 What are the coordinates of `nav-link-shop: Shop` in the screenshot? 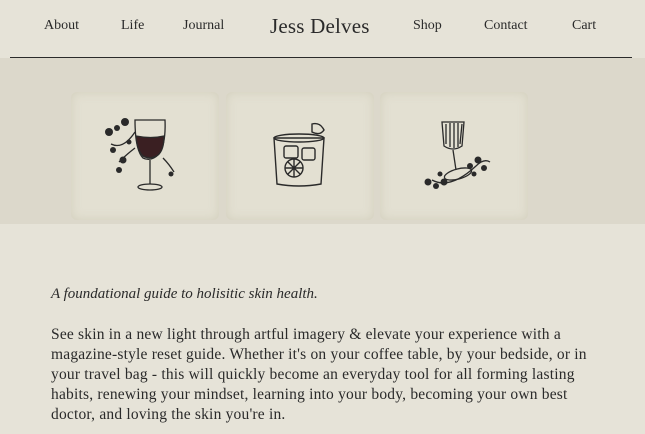 It's located at (427, 26).